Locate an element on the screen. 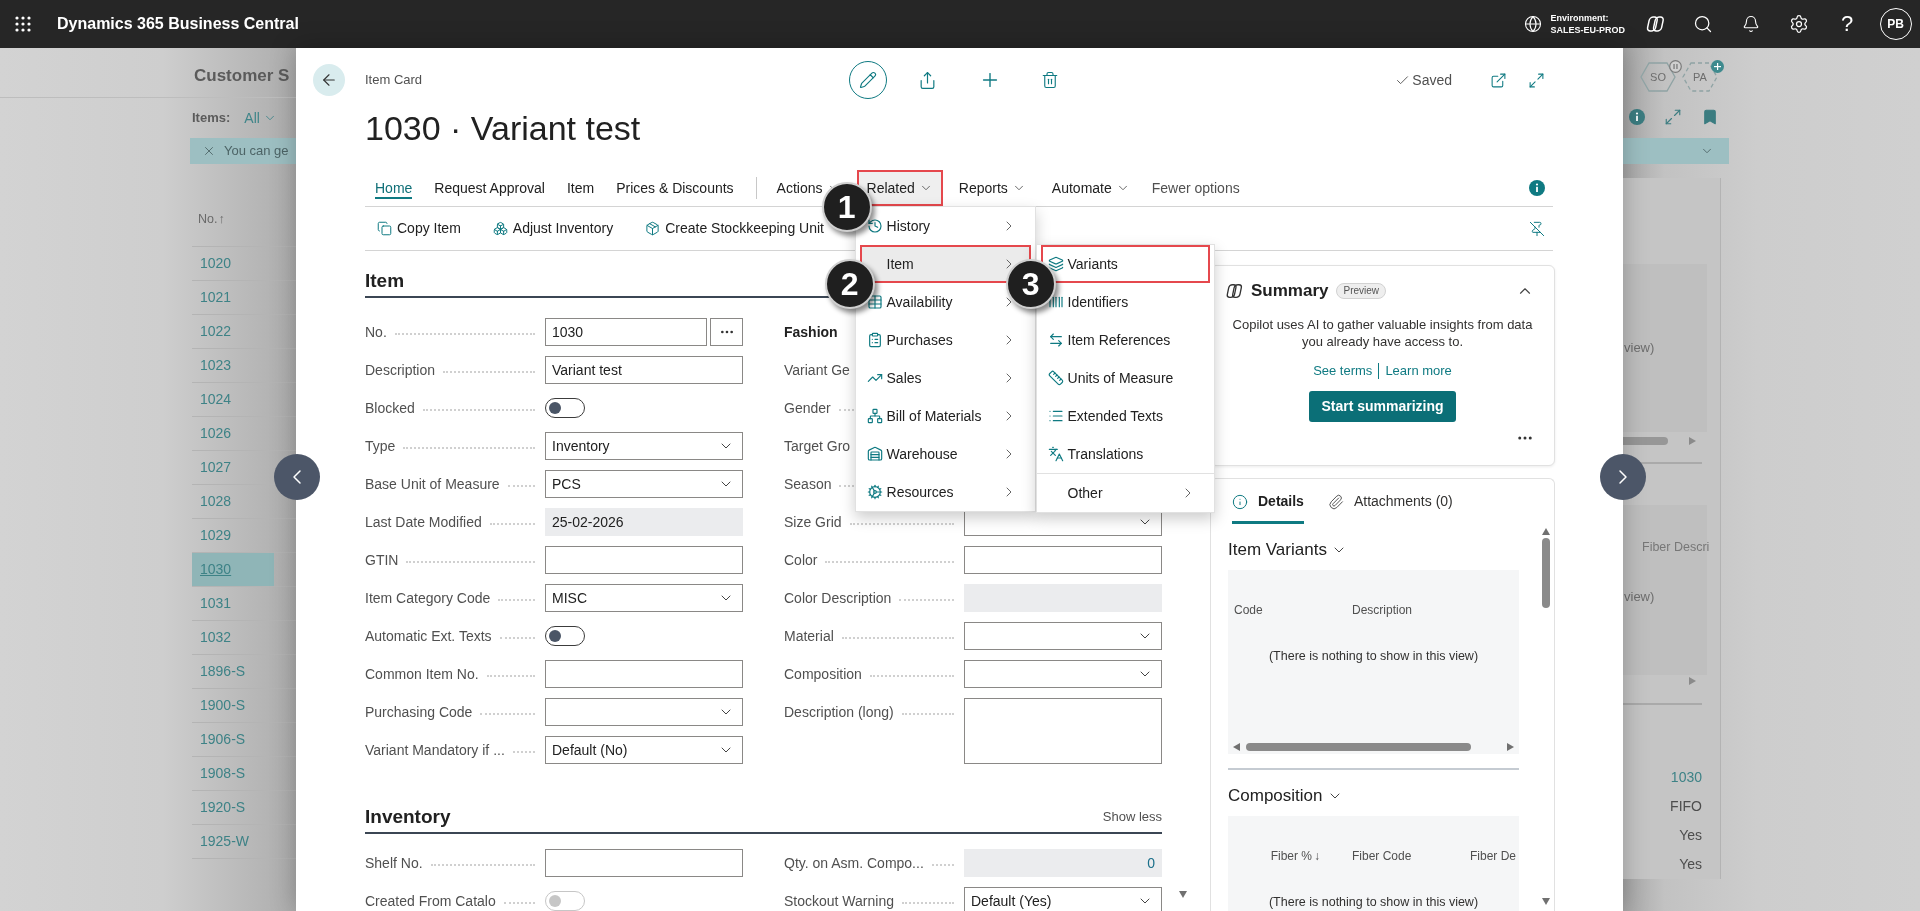 The image size is (1920, 911). factbox-tab: Attachments (0) is located at coordinates (1390, 501).